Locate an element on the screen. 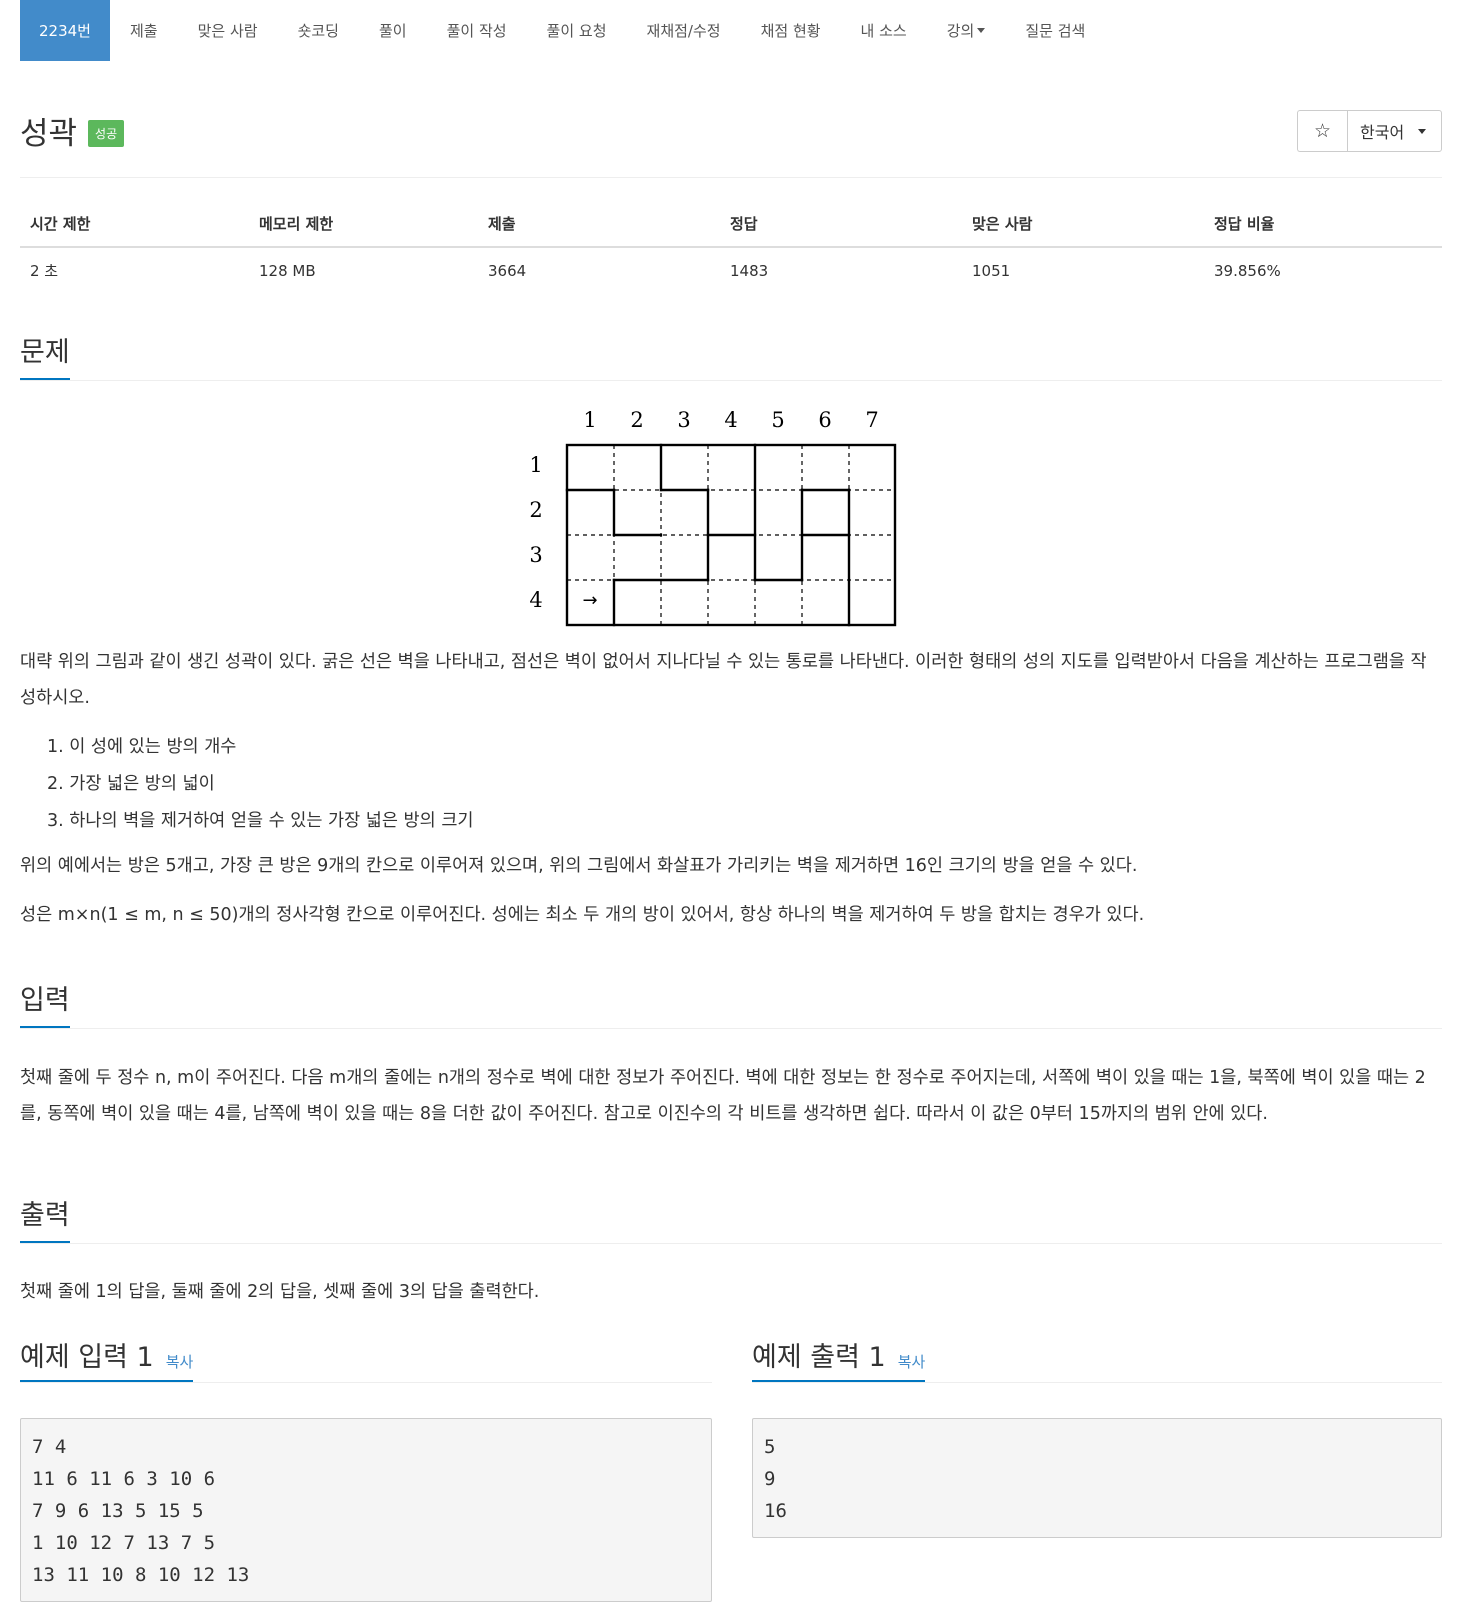  sample-output-heading: 예제 출력 1 is located at coordinates (819, 1357).